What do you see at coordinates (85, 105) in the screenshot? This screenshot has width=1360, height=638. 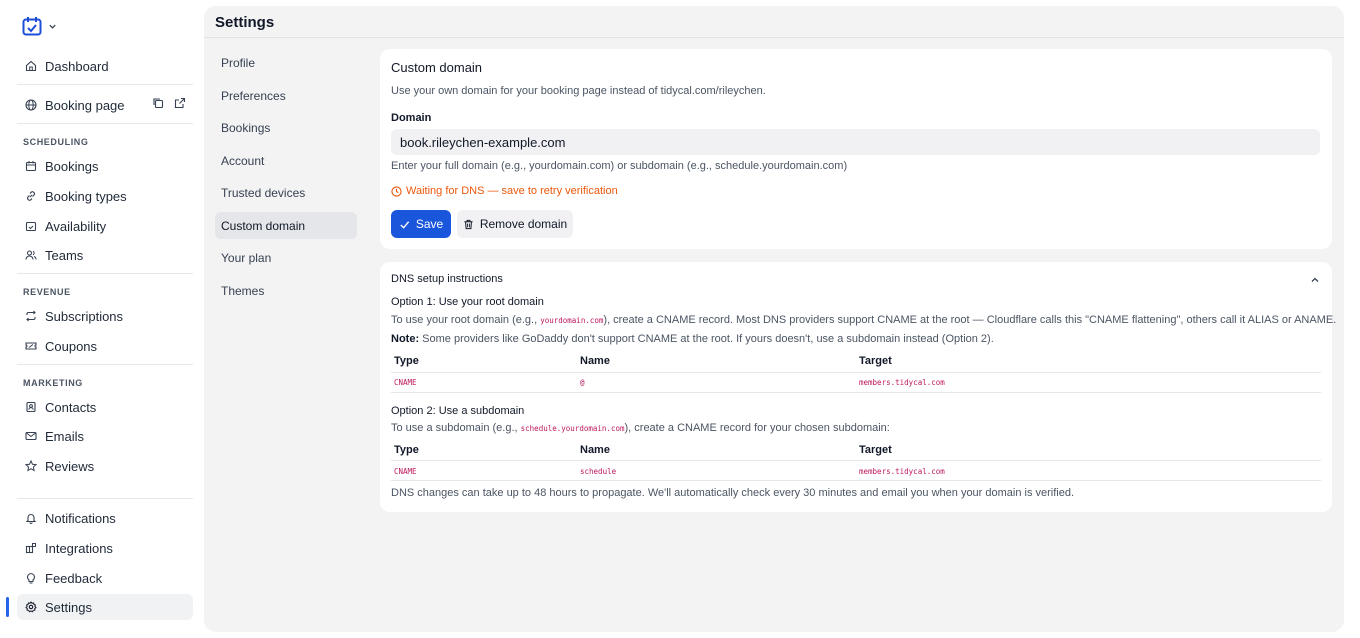 I see `nav-booking-page-label: Booking page` at bounding box center [85, 105].